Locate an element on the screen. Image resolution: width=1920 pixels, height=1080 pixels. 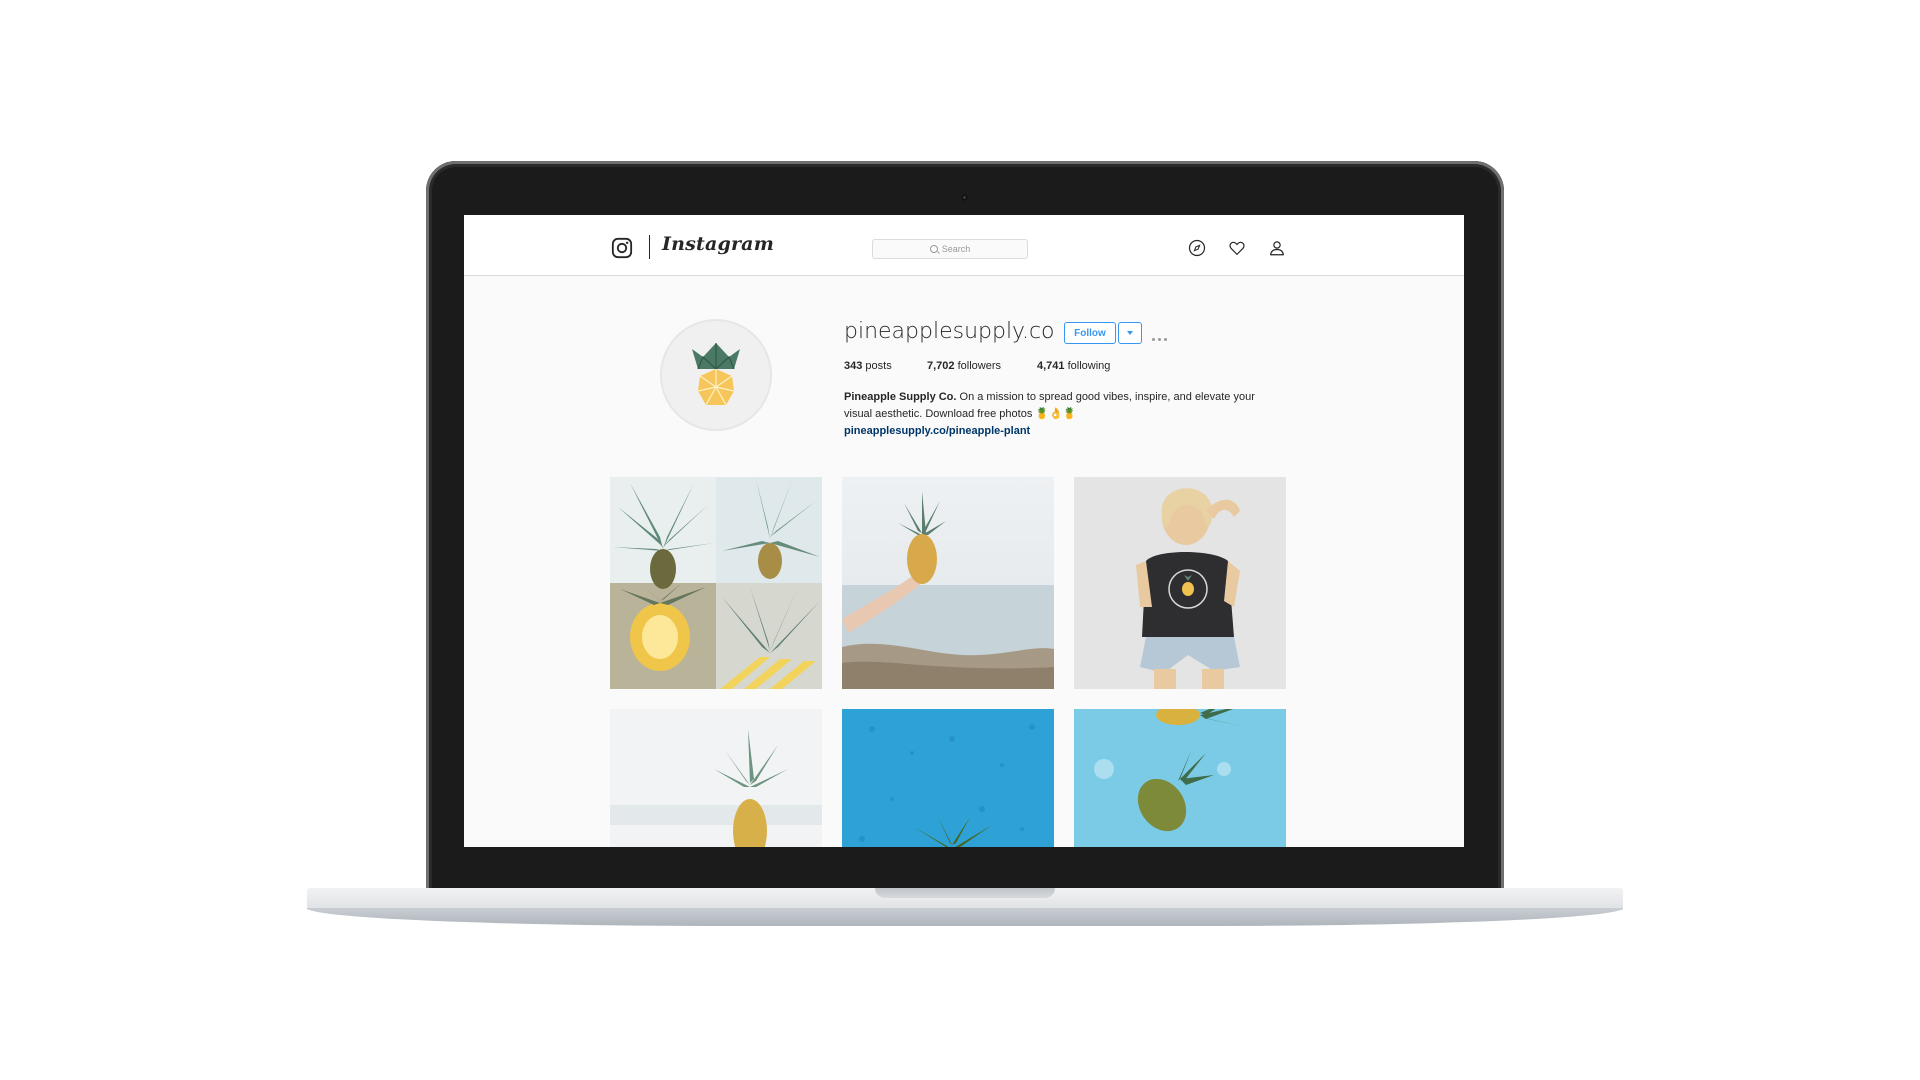
bio-link: pineapplesupply.co/pineapple-plant is located at coordinates (1059, 431).